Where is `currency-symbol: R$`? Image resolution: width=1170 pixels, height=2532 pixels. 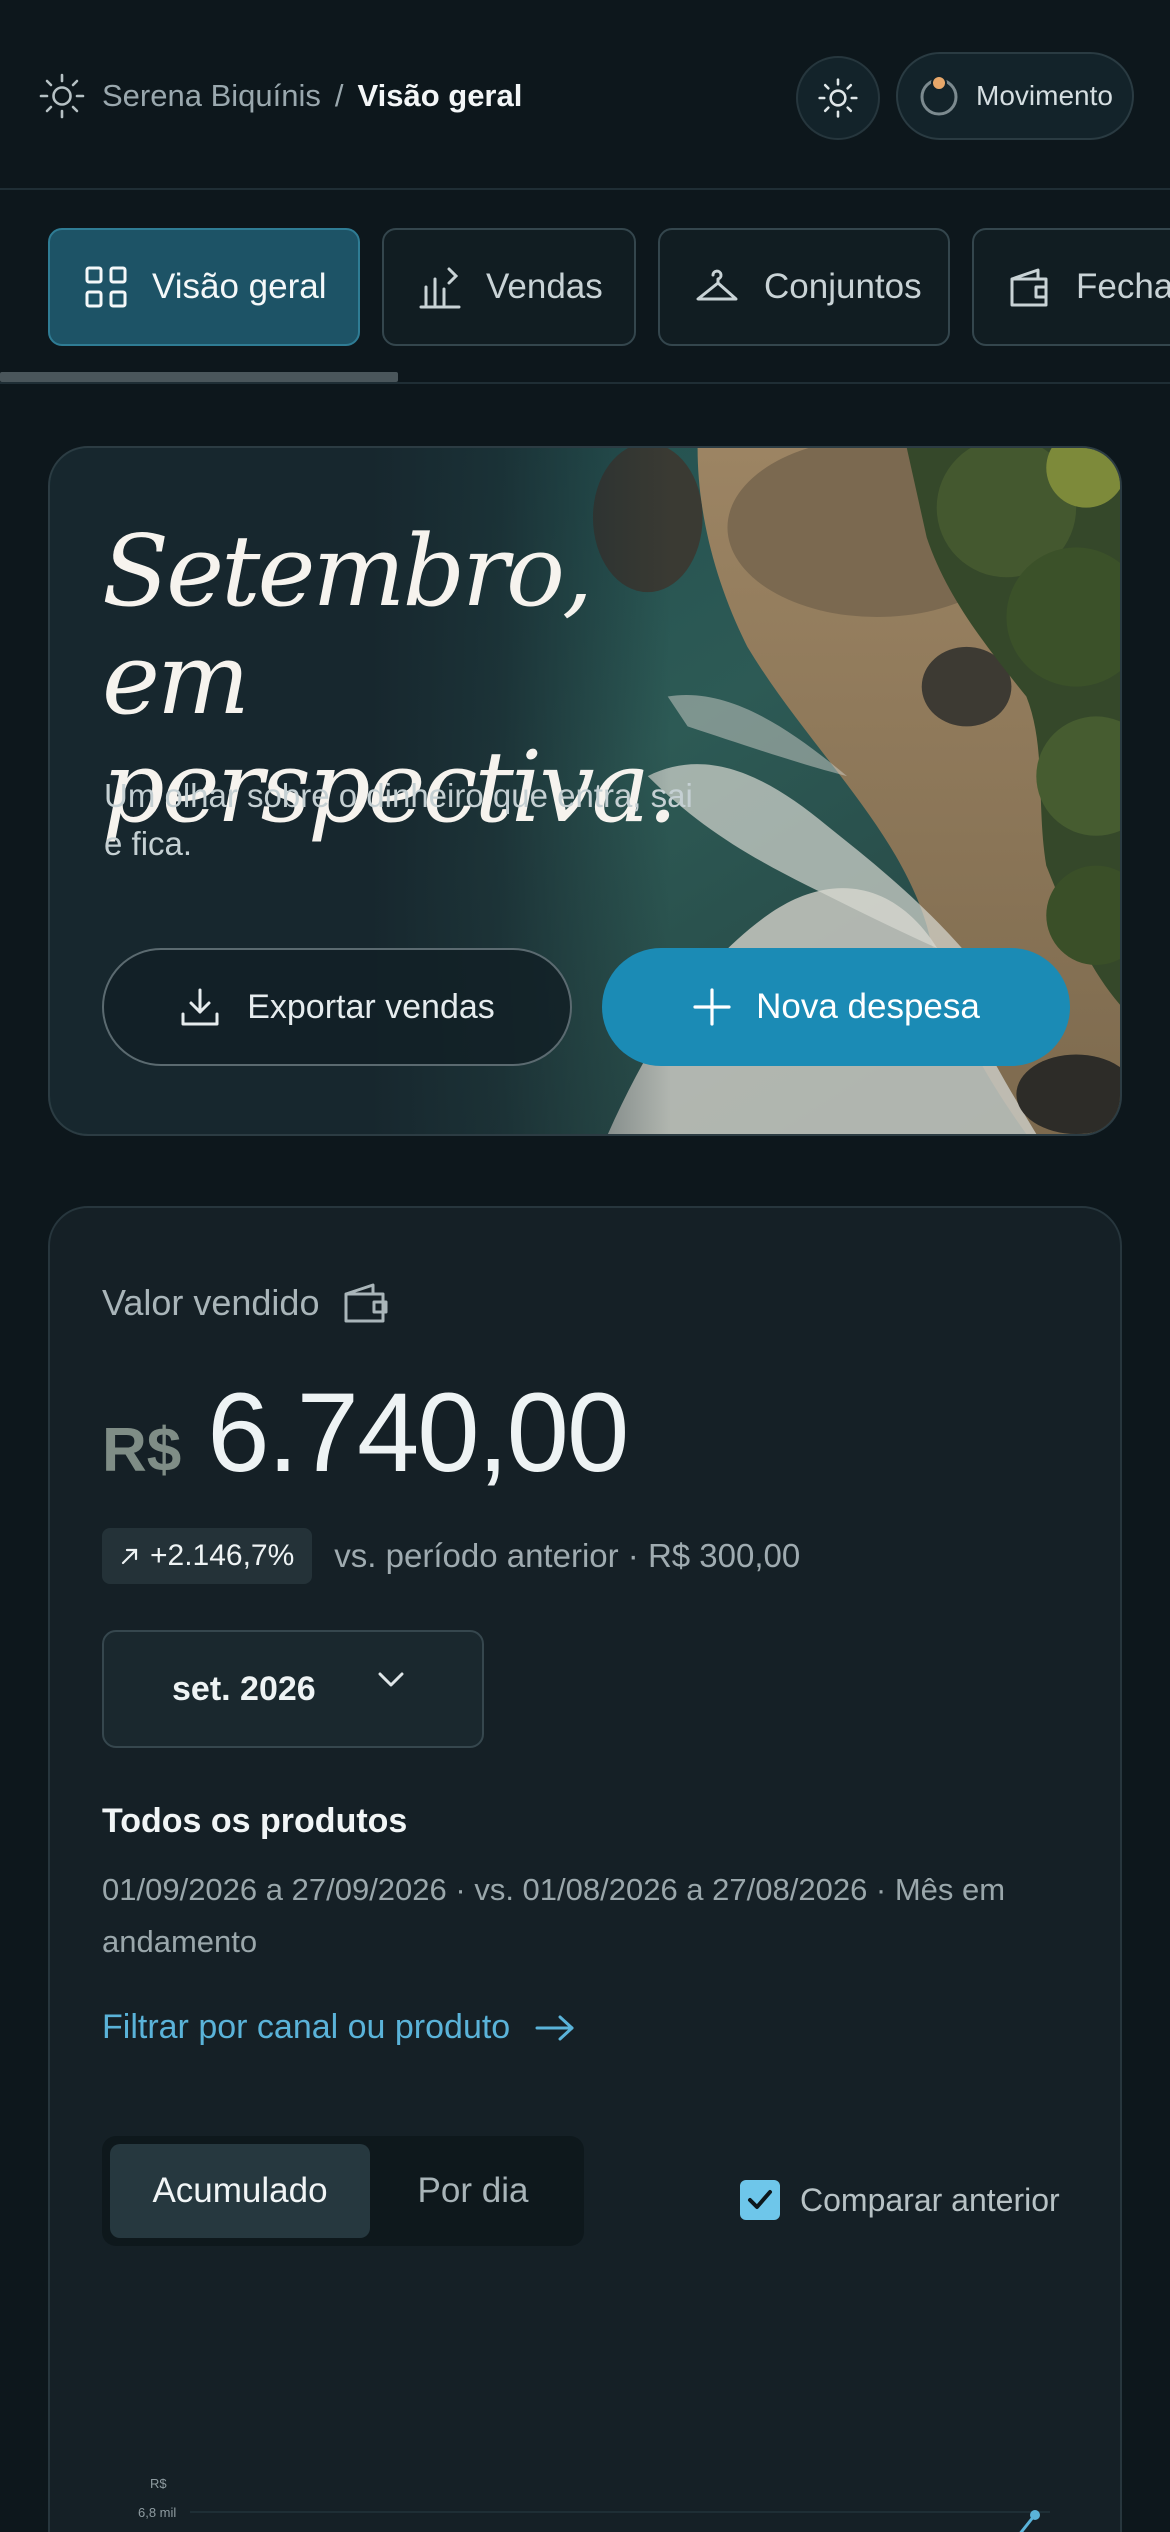
currency-symbol: R$ is located at coordinates (142, 1450).